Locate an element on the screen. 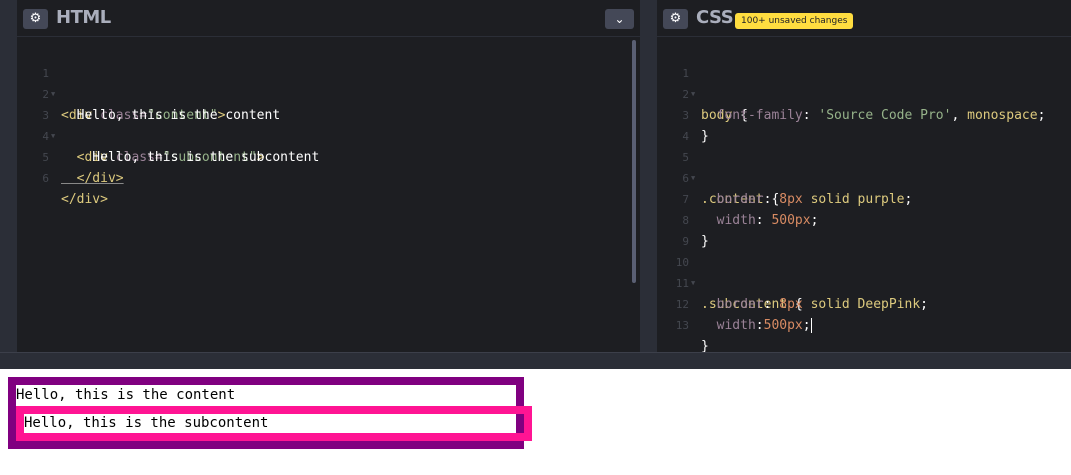  text-cursor is located at coordinates (811, 325).